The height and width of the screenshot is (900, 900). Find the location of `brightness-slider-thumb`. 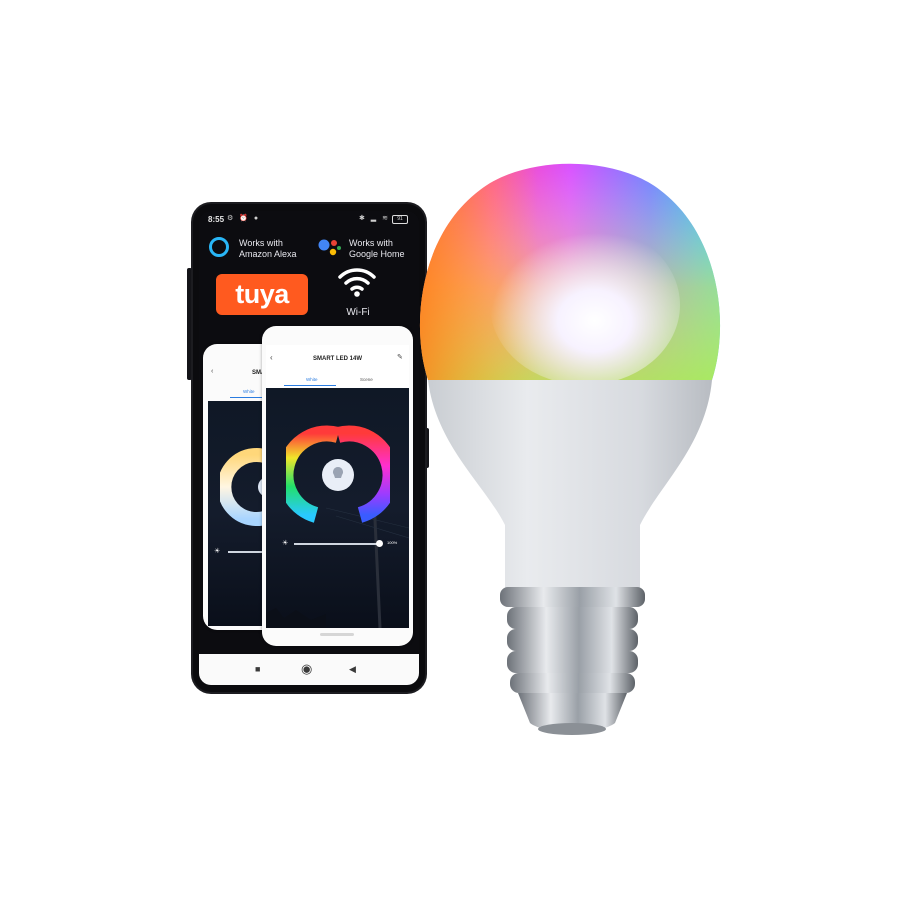

brightness-slider-thumb is located at coordinates (379, 543).